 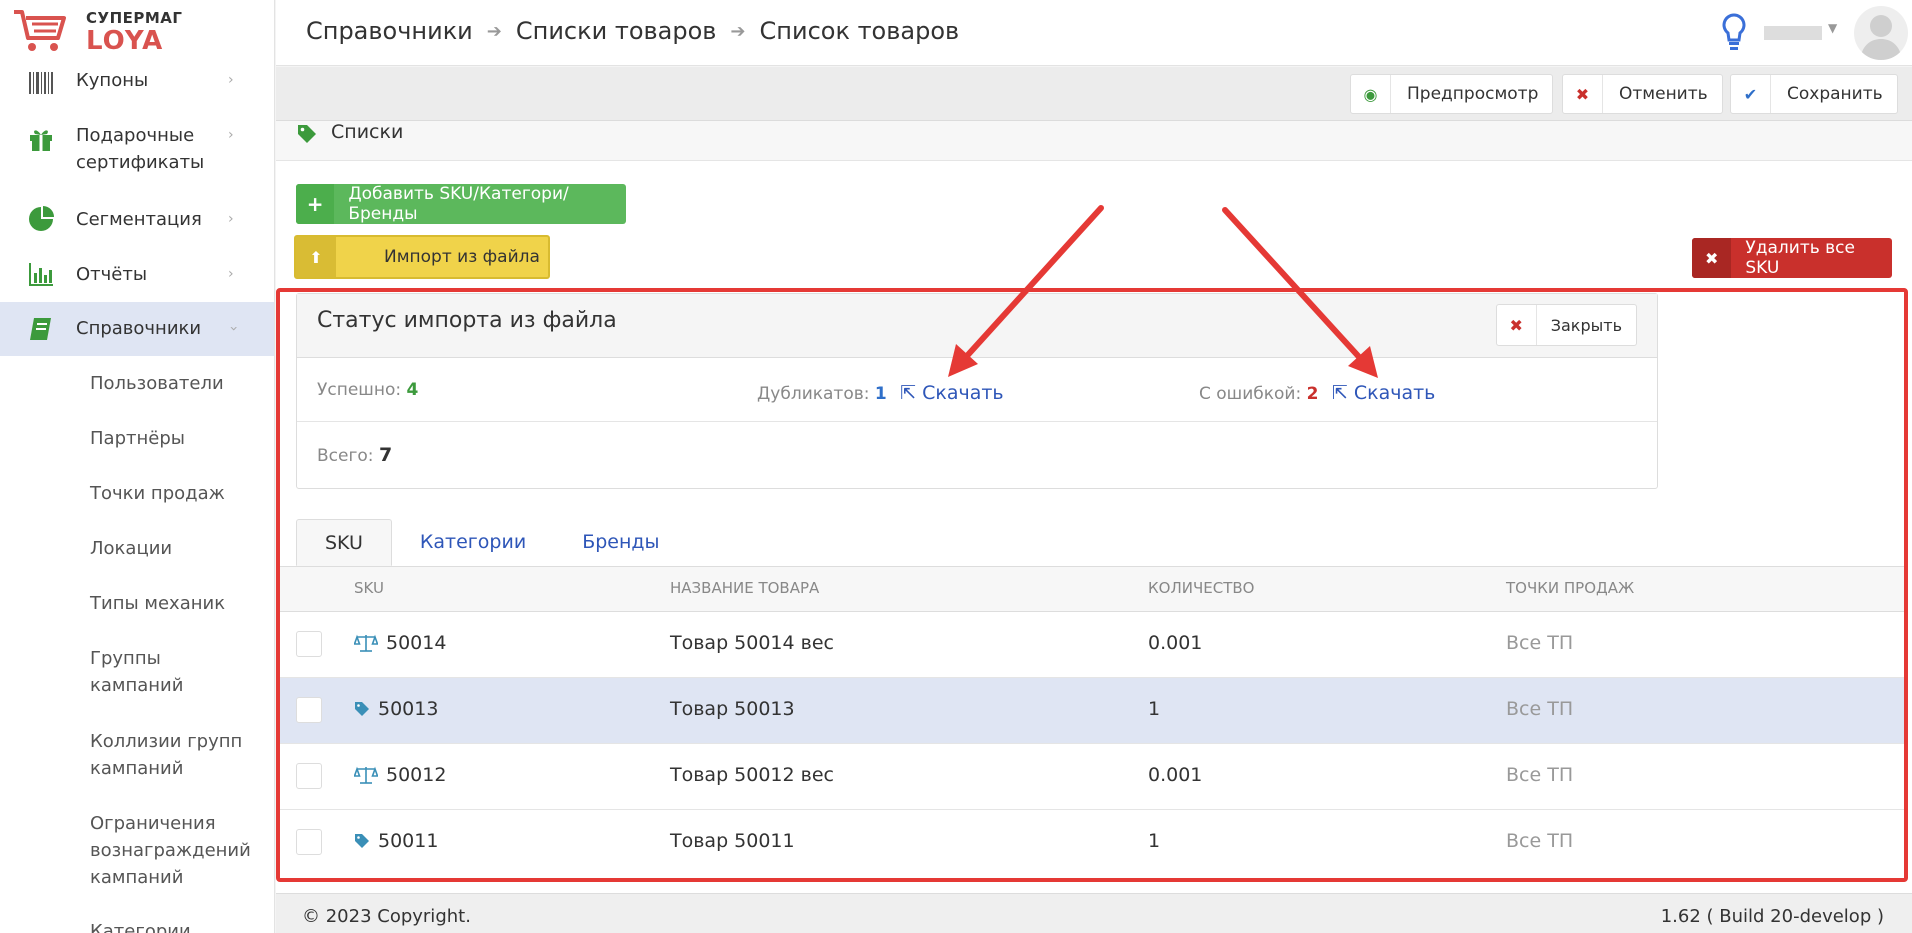 What do you see at coordinates (400, 775) in the screenshot?
I see `sku-cell: 50012` at bounding box center [400, 775].